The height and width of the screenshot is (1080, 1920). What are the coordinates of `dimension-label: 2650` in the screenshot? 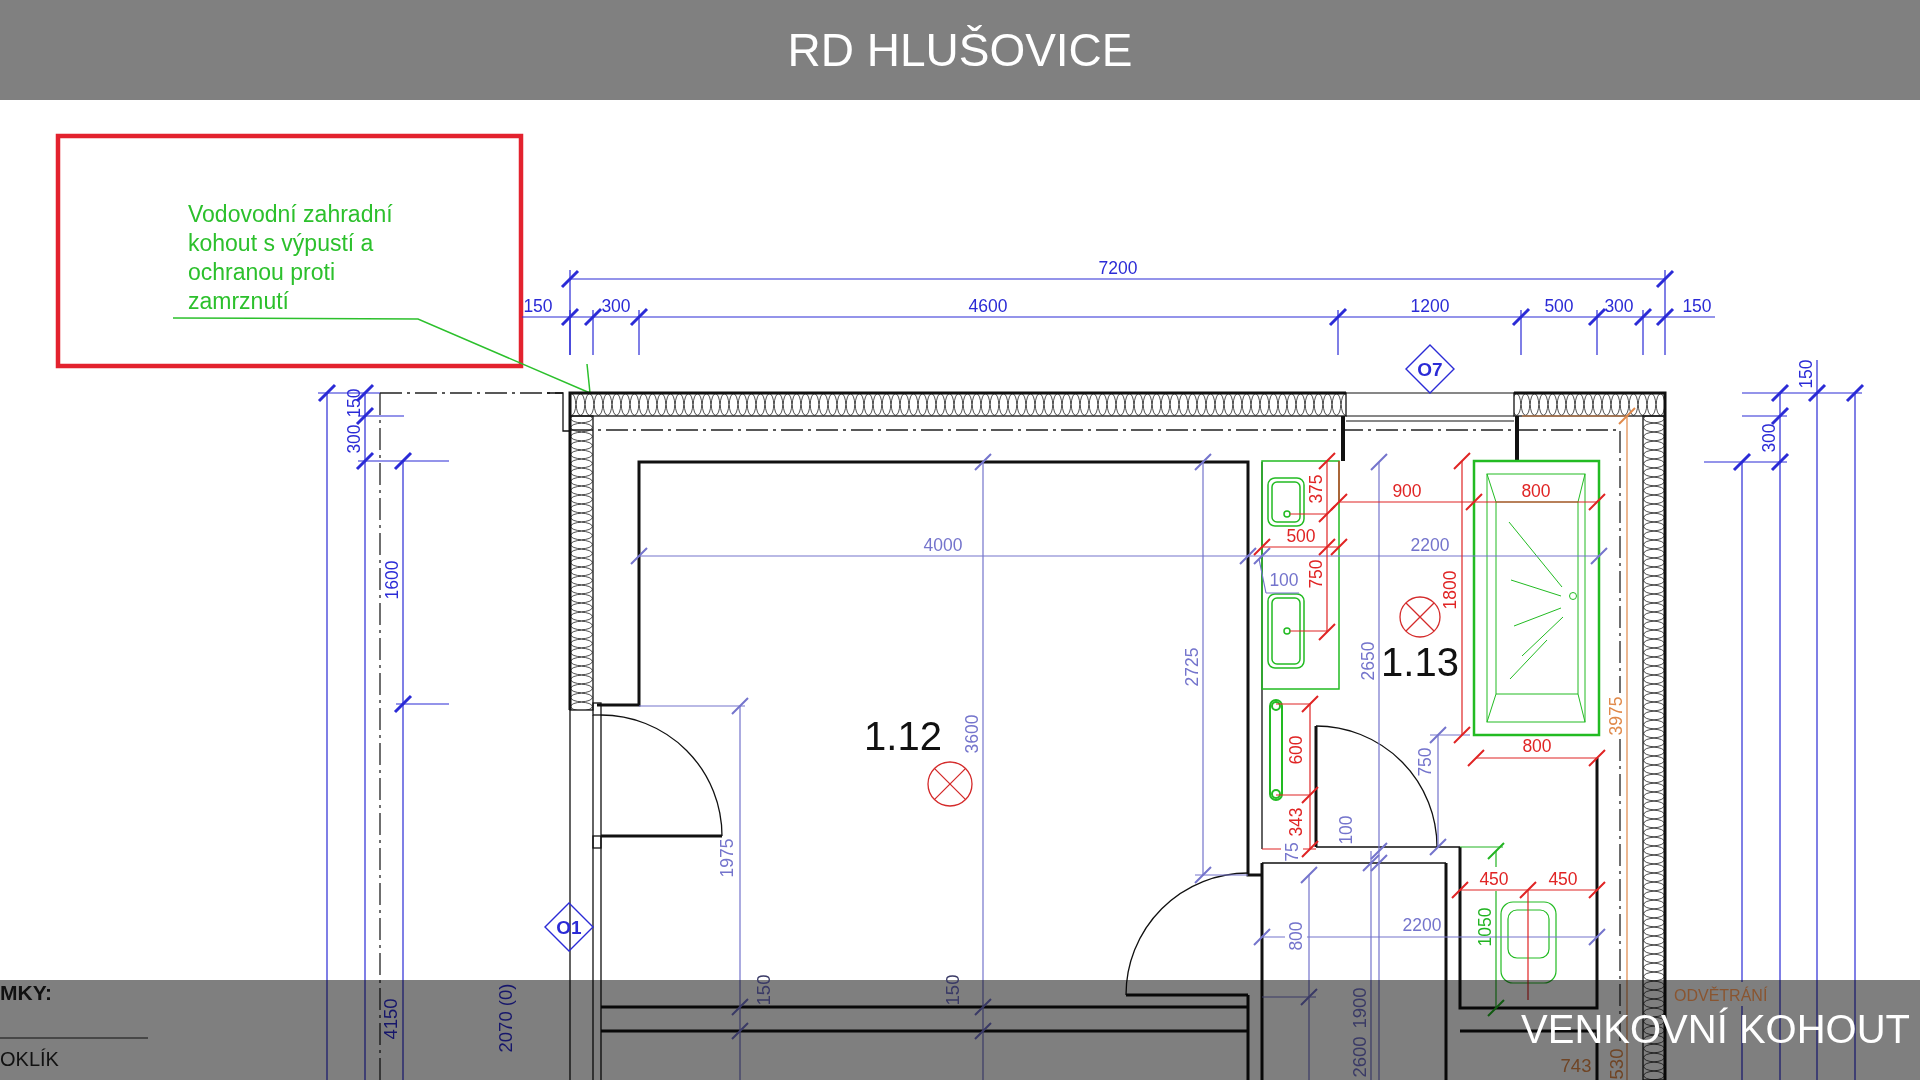 It's located at (1368, 661).